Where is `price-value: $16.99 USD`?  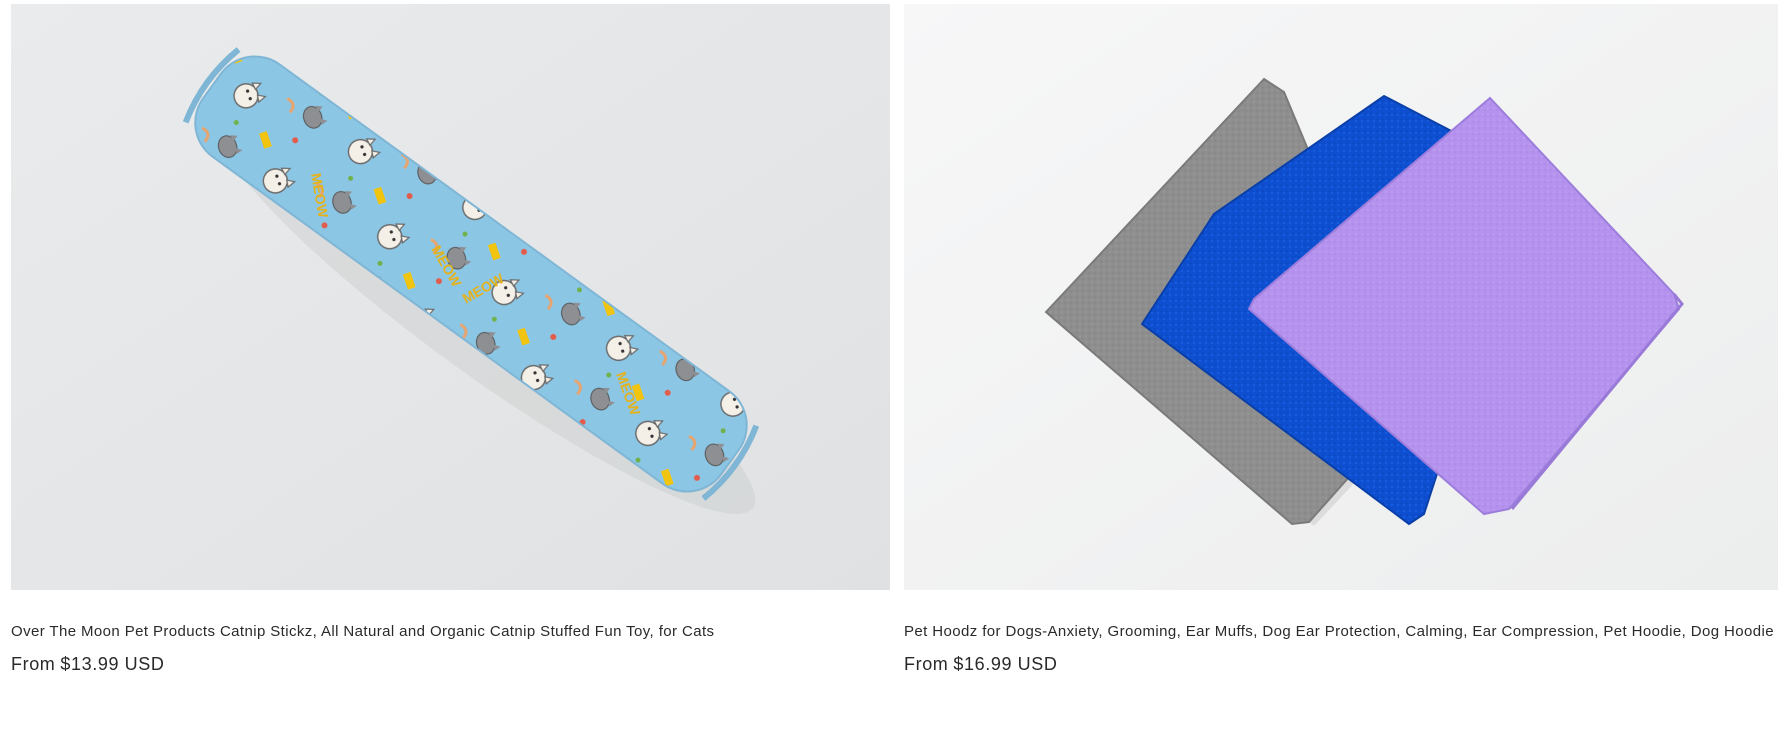 price-value: $16.99 USD is located at coordinates (1005, 664).